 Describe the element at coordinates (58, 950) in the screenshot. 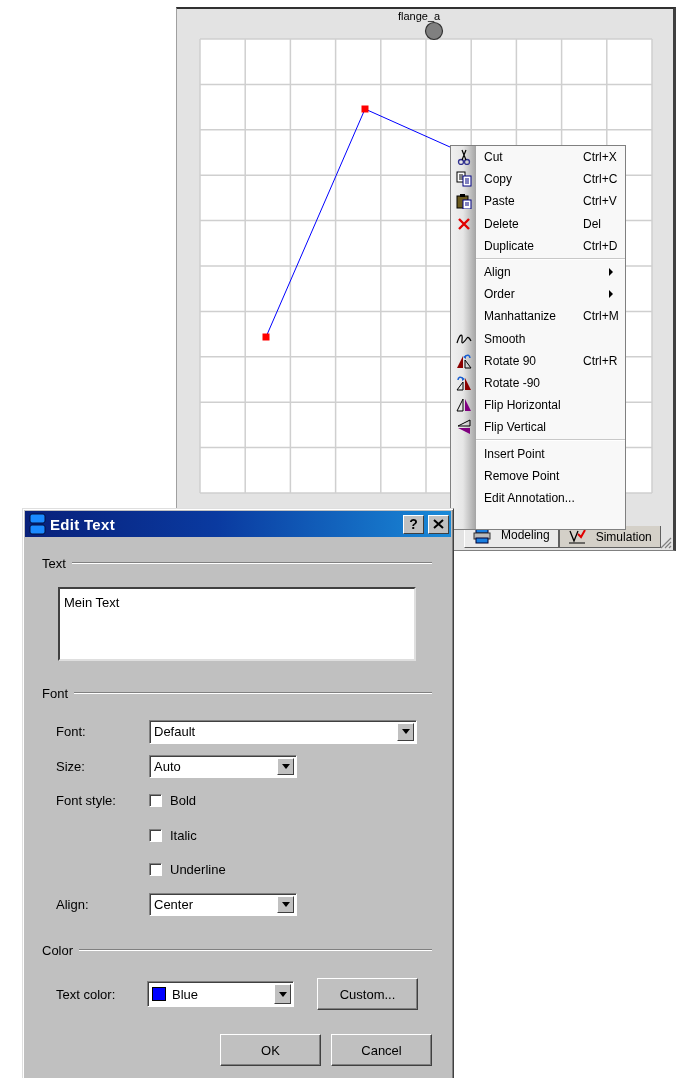

I see `group-heading: Color` at that location.